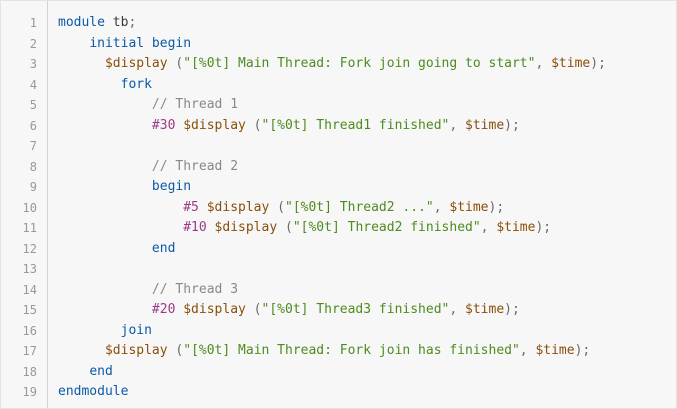 The image size is (677, 409). I want to click on line-number: 12, so click(29, 248).